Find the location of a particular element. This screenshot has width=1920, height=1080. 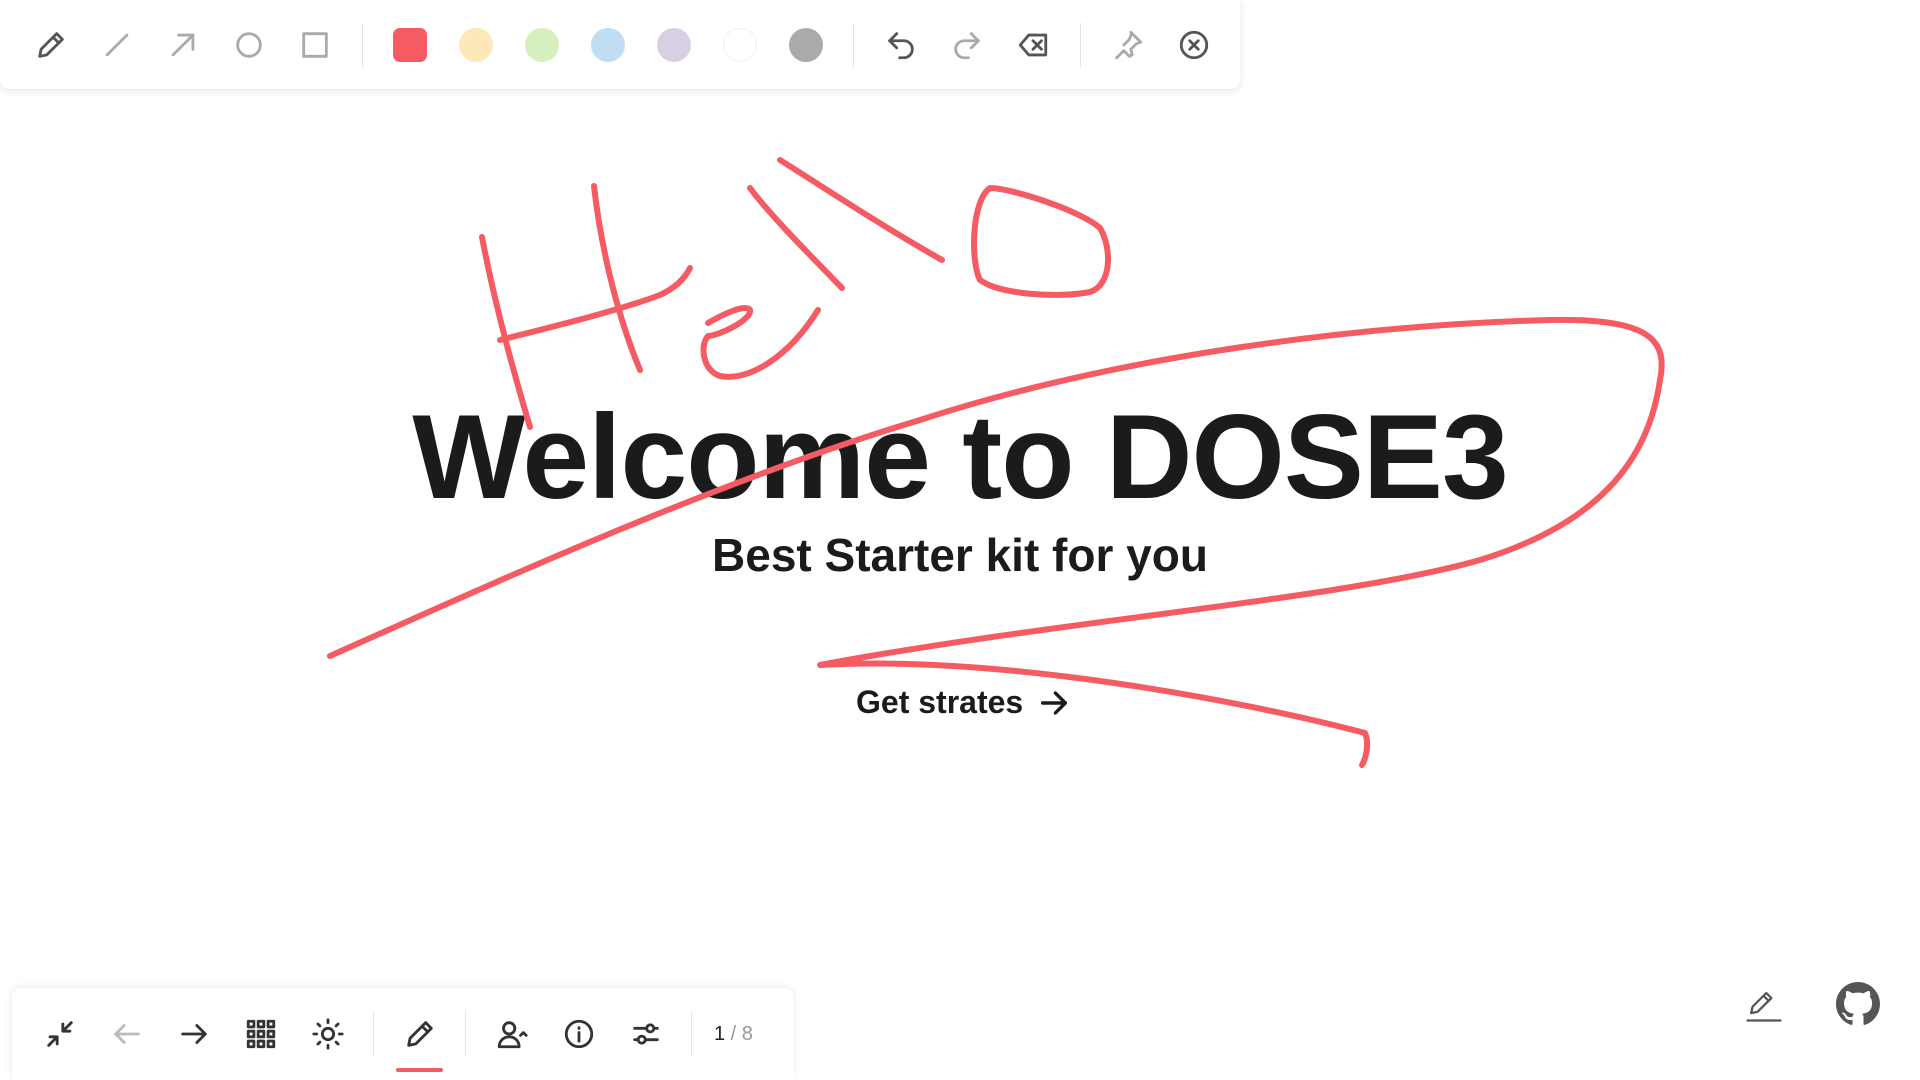

edit-icon is located at coordinates (1764, 1006).